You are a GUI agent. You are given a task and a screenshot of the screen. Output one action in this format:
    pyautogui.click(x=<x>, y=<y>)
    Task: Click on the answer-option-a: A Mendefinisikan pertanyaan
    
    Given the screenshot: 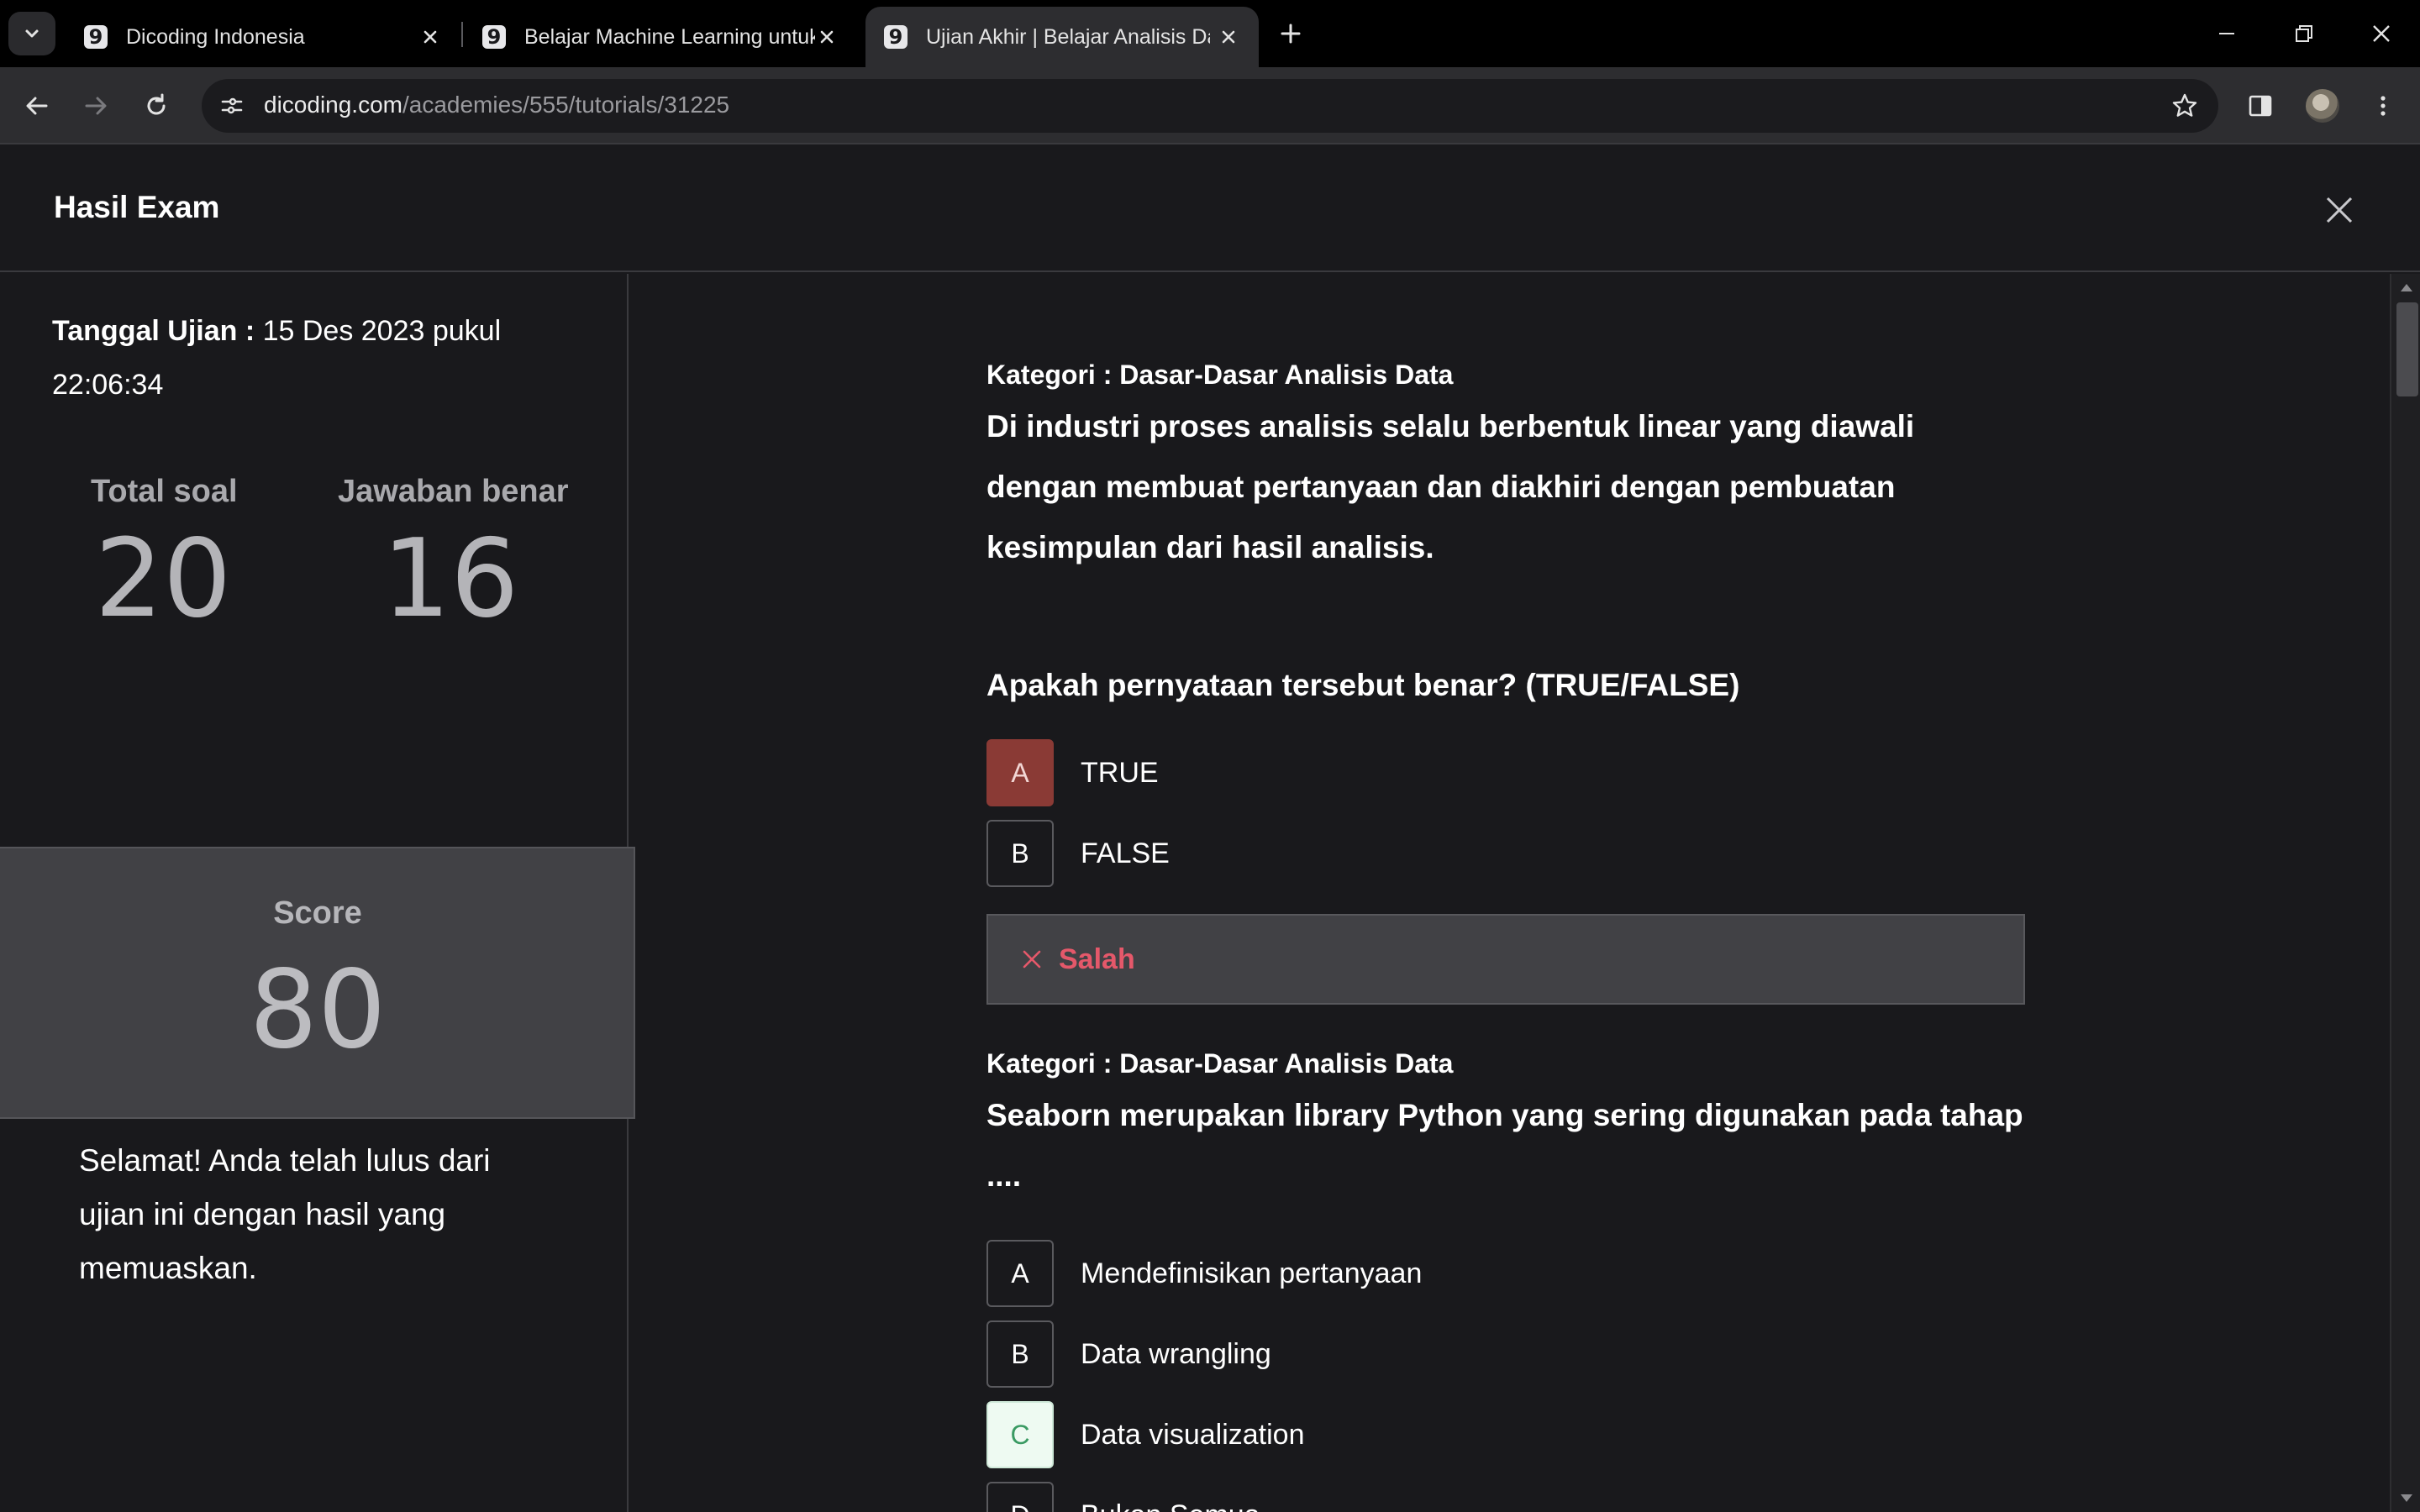 What is the action you would take?
    pyautogui.click(x=1505, y=1273)
    